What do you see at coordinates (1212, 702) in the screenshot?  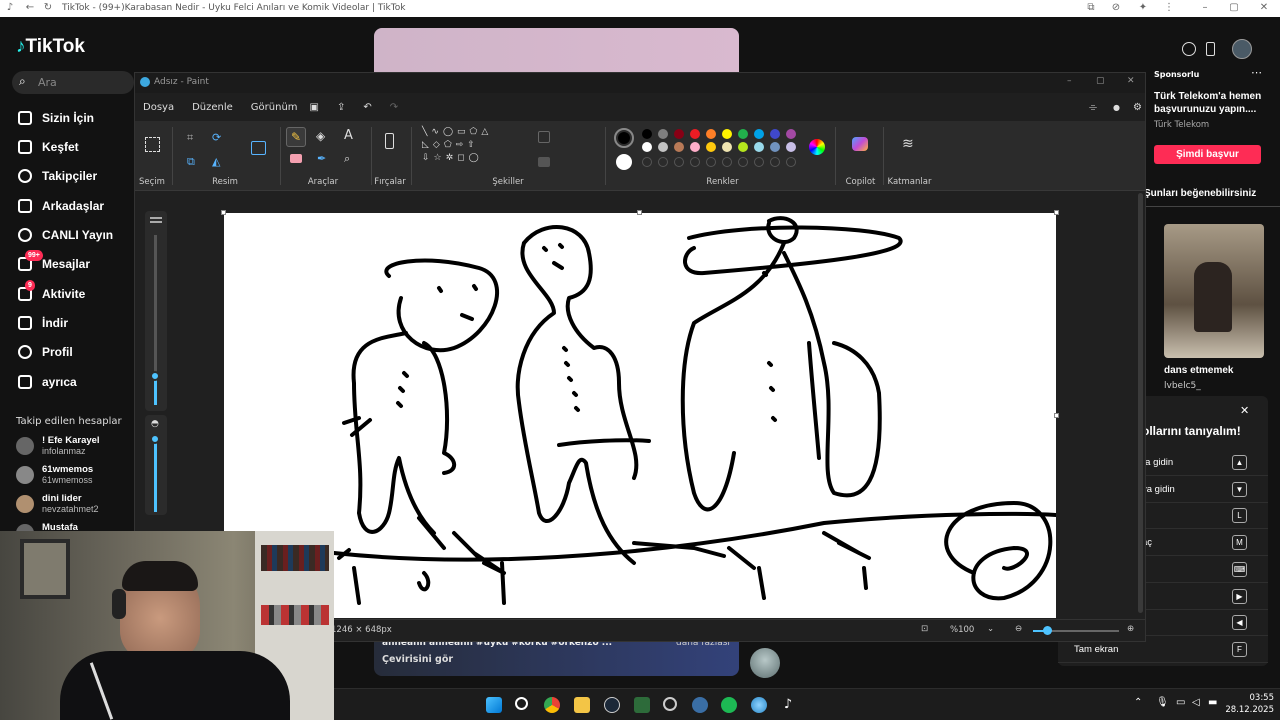 I see `battery-icon: ▬` at bounding box center [1212, 702].